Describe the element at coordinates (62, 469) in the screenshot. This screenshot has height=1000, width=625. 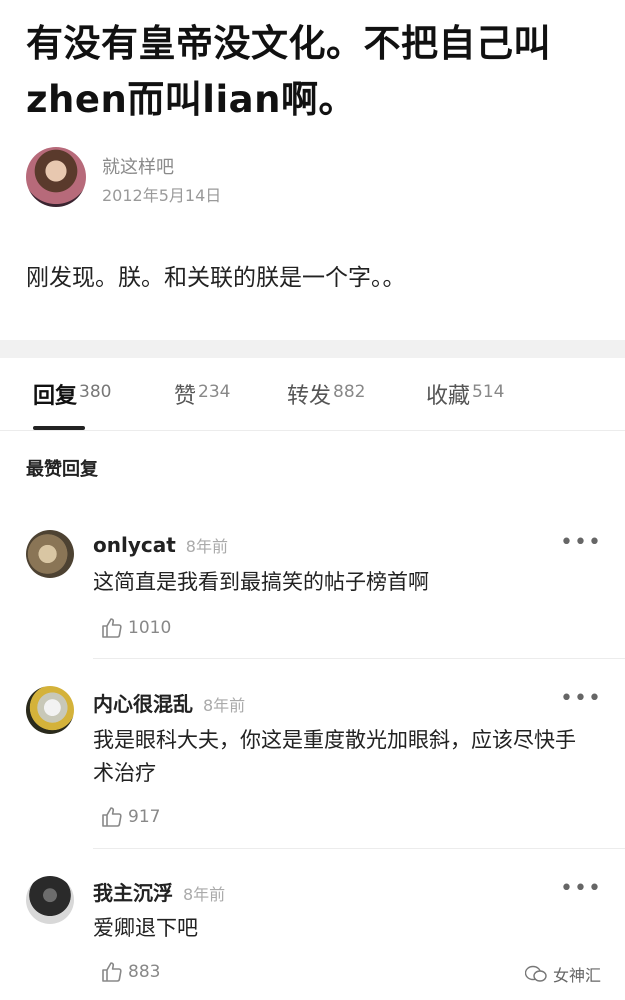
I see `section-label: 最赞回复` at that location.